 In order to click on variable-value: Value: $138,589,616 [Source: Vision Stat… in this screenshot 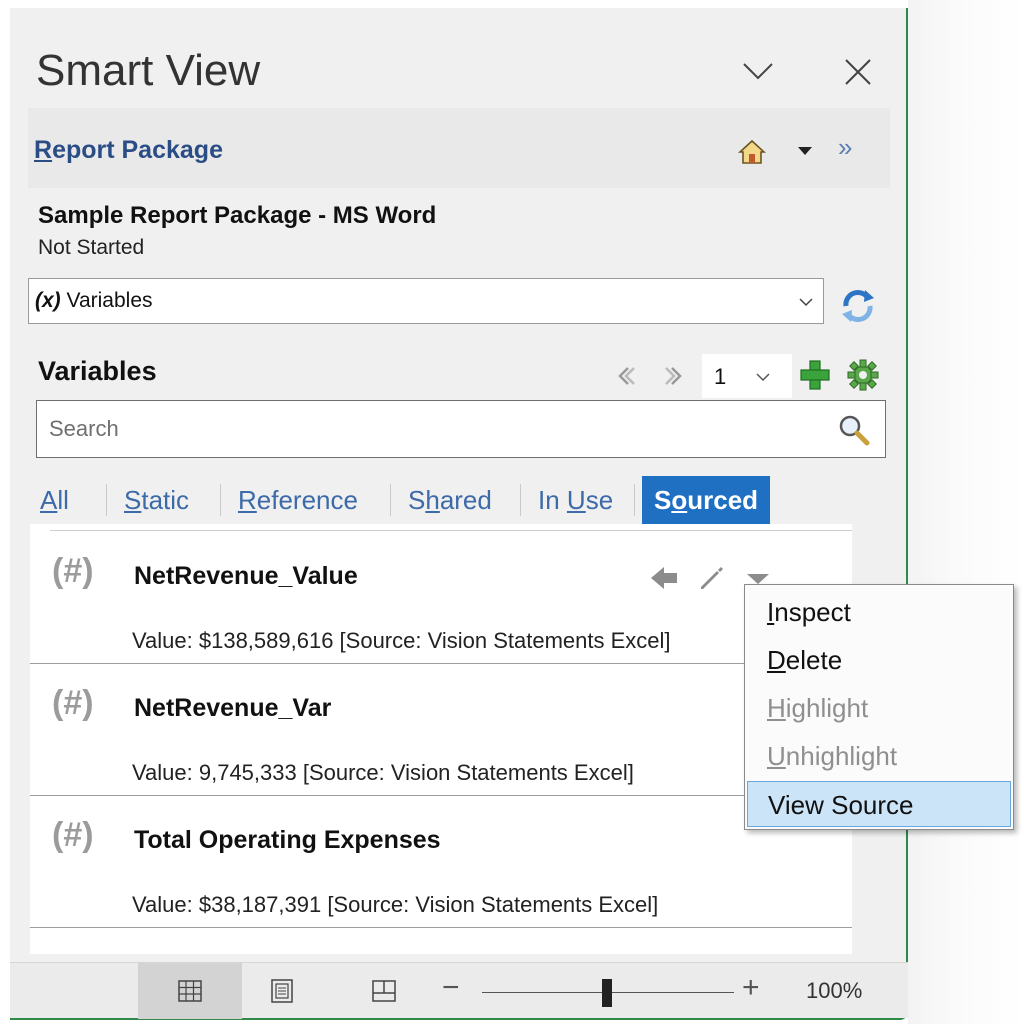, I will do `click(401, 640)`.